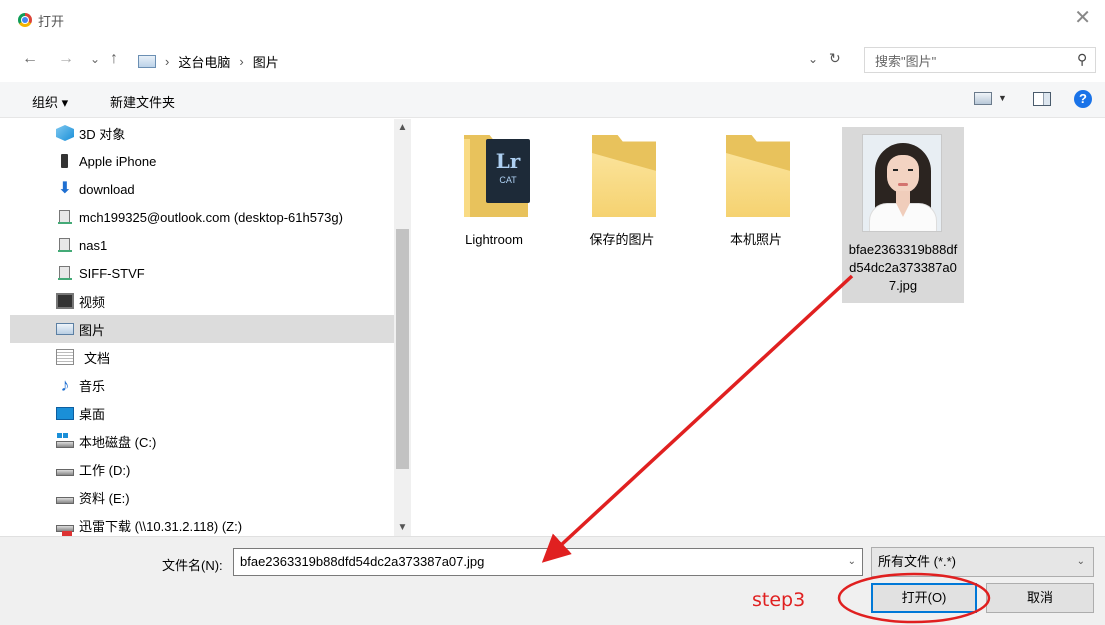 This screenshot has height=625, width=1105. Describe the element at coordinates (92, 302) in the screenshot. I see `tree-item-label: 视频` at that location.